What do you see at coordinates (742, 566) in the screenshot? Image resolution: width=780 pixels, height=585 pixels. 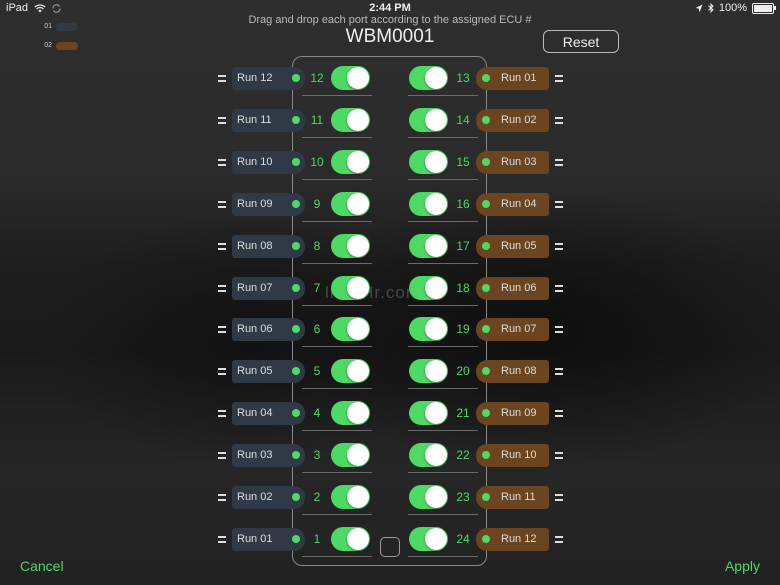 I see `apply-button: Apply` at bounding box center [742, 566].